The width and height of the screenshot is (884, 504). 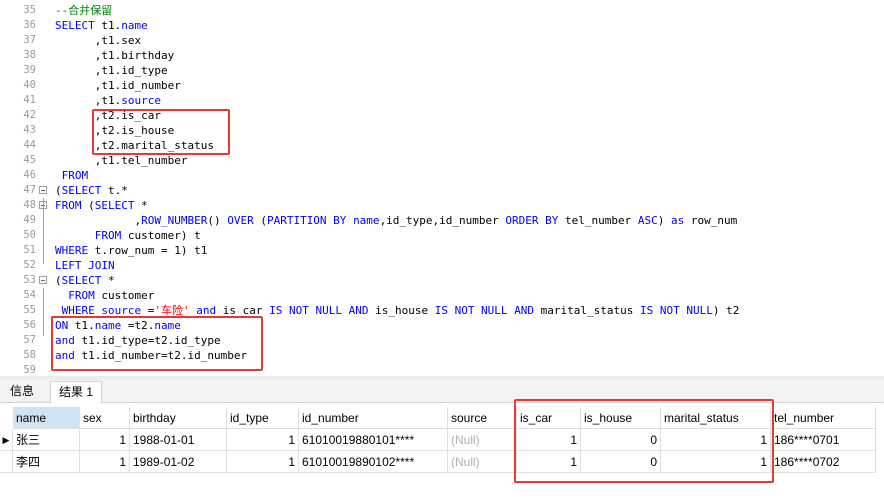 I want to click on line-number: 42, so click(x=29, y=115).